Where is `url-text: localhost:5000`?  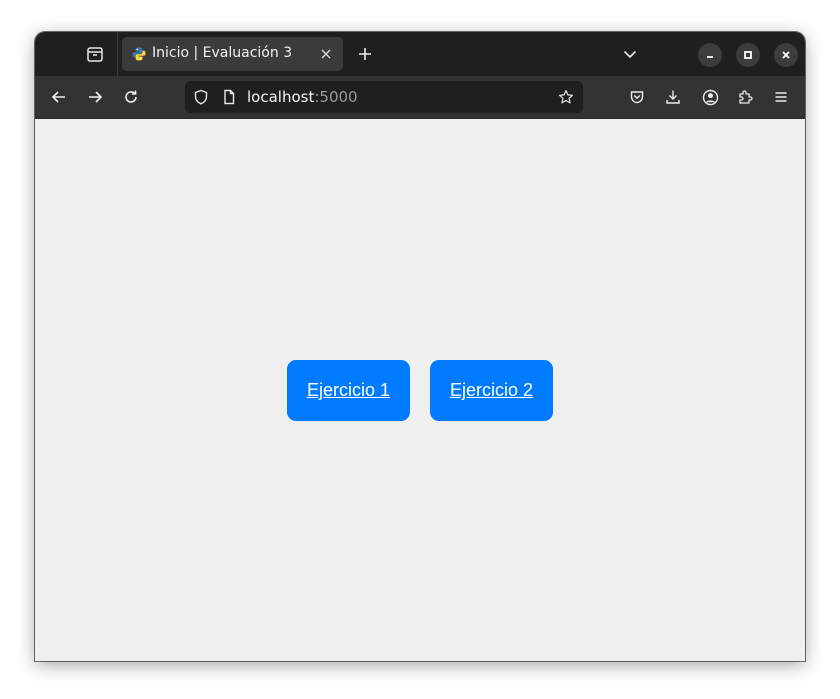 url-text: localhost:5000 is located at coordinates (302, 97).